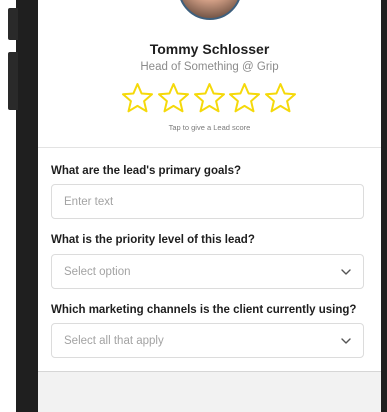 This screenshot has height=412, width=387. Describe the element at coordinates (114, 340) in the screenshot. I see `channels-select-placeholder: Select all that apply` at that location.